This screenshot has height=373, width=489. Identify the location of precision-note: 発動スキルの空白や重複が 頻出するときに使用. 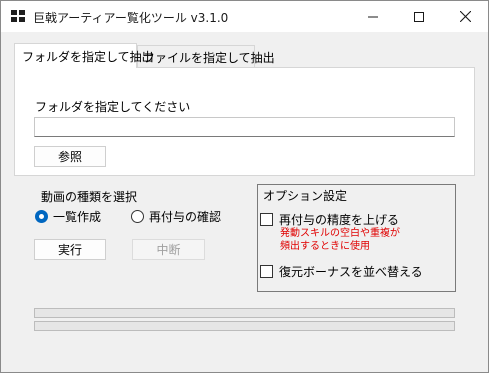
(340, 240).